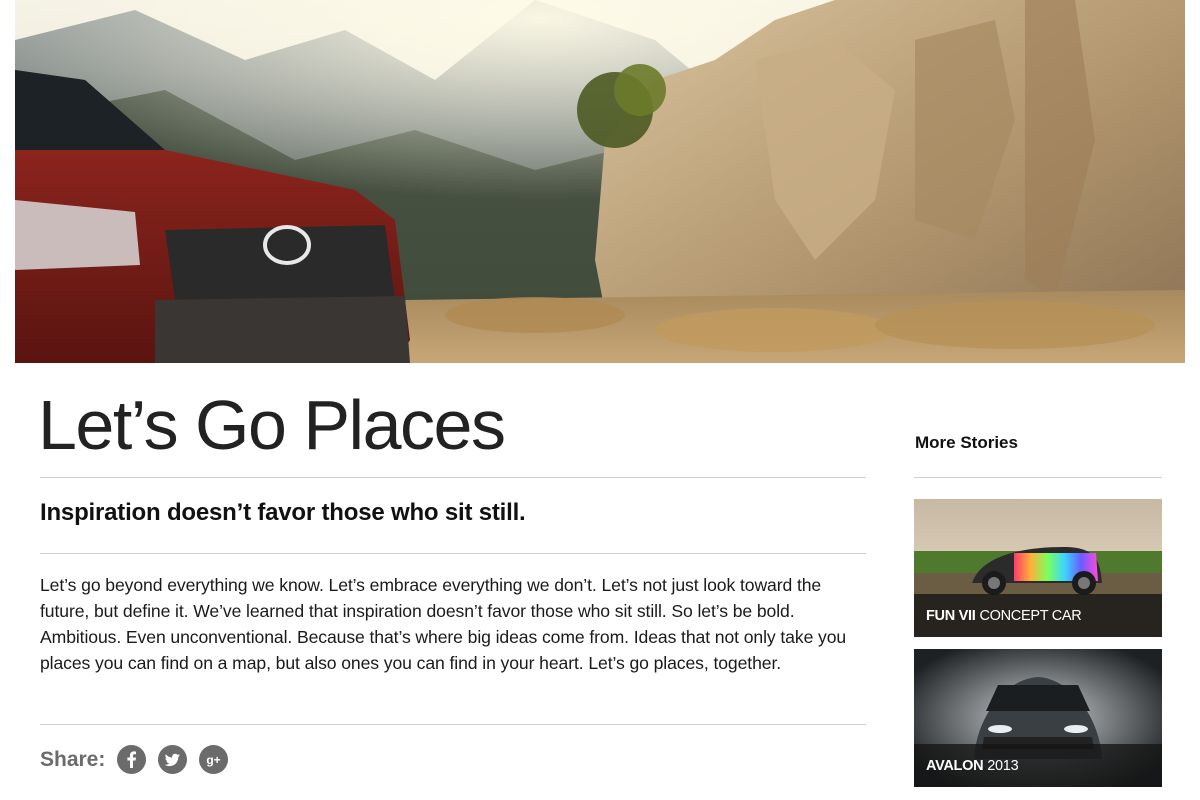 The height and width of the screenshot is (800, 1200). I want to click on google-plus-share-button: g+, so click(214, 759).